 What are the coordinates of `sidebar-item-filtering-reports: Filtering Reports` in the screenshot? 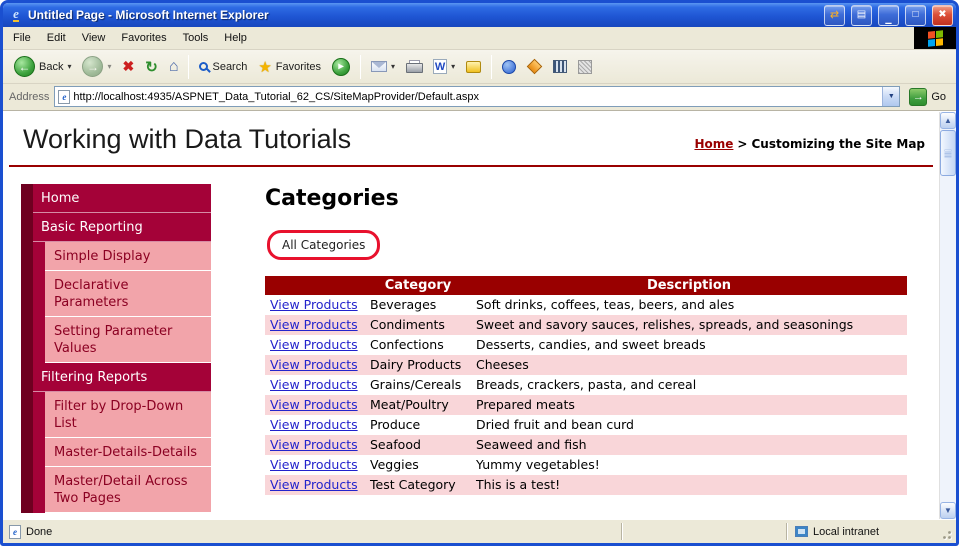 It's located at (122, 377).